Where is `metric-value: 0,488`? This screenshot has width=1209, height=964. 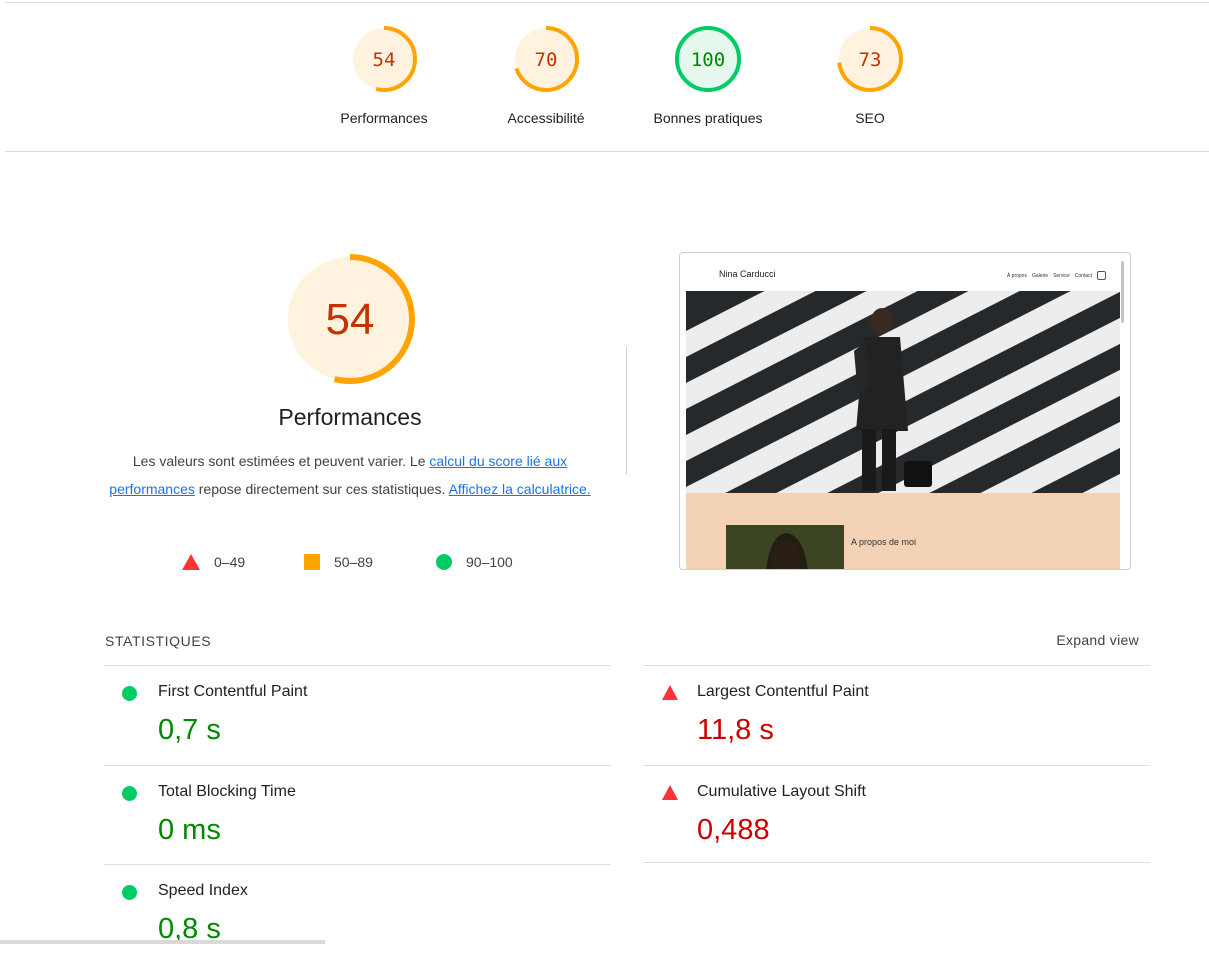 metric-value: 0,488 is located at coordinates (733, 830).